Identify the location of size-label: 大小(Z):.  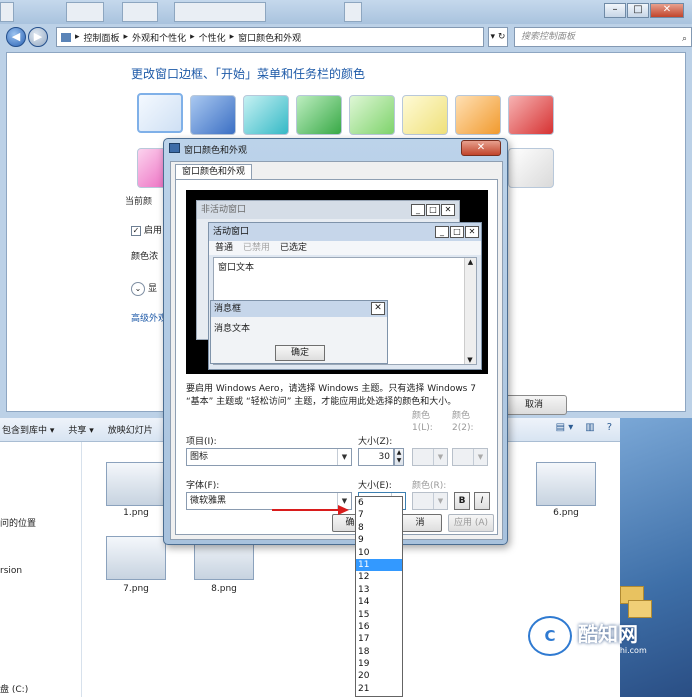
(375, 442).